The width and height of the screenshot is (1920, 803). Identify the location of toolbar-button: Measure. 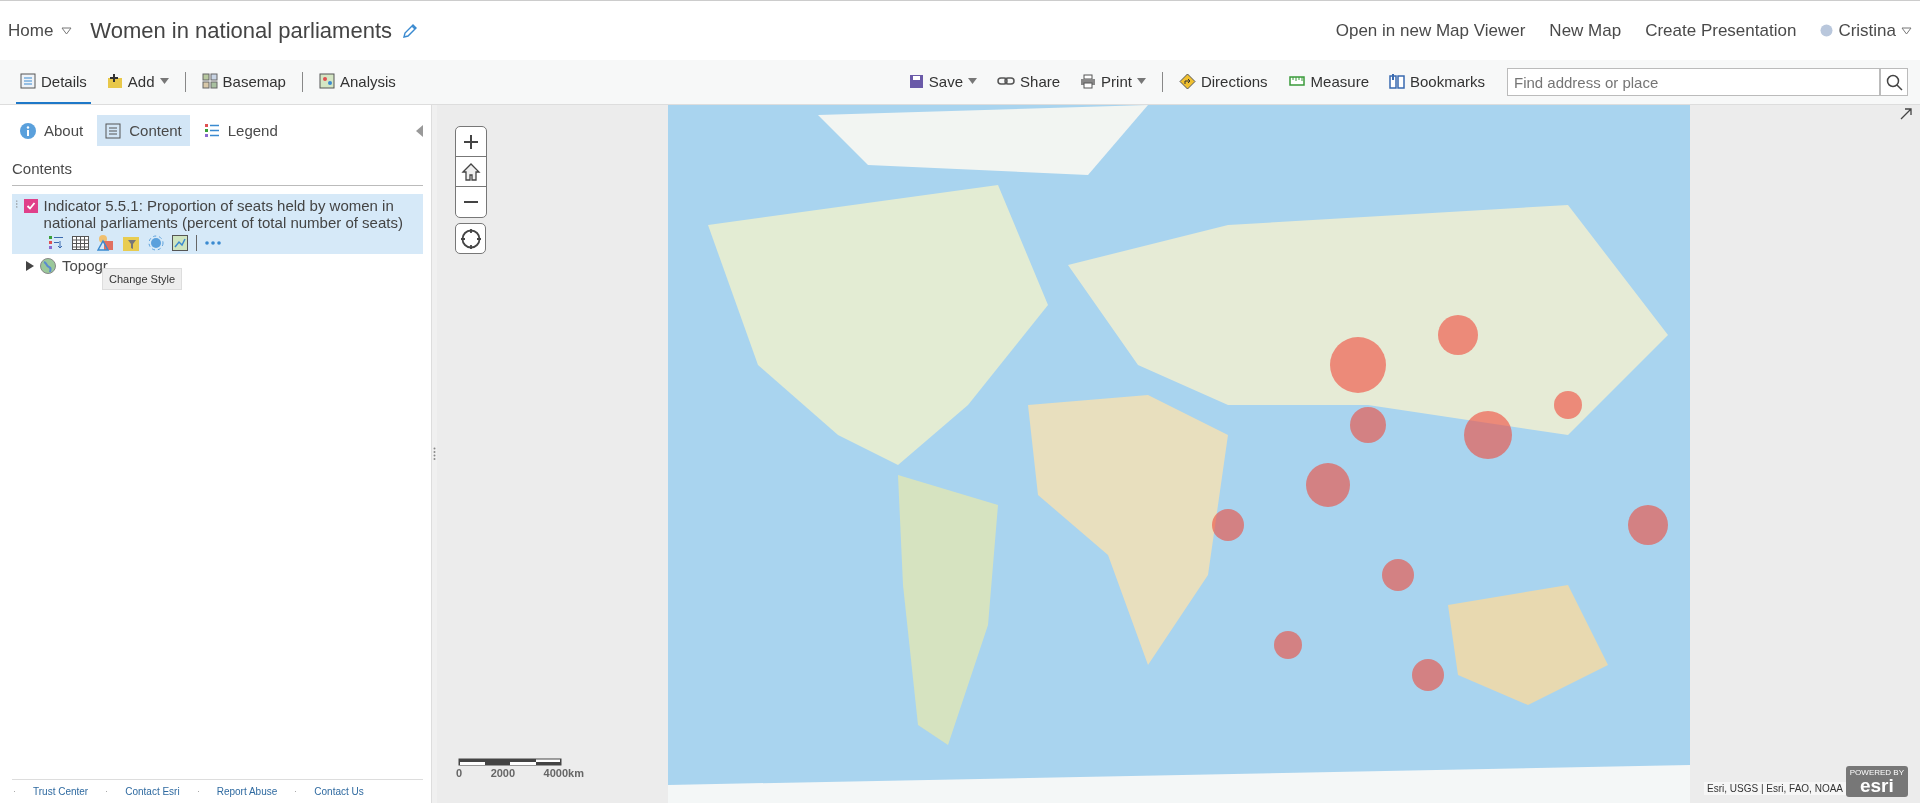
(1328, 82).